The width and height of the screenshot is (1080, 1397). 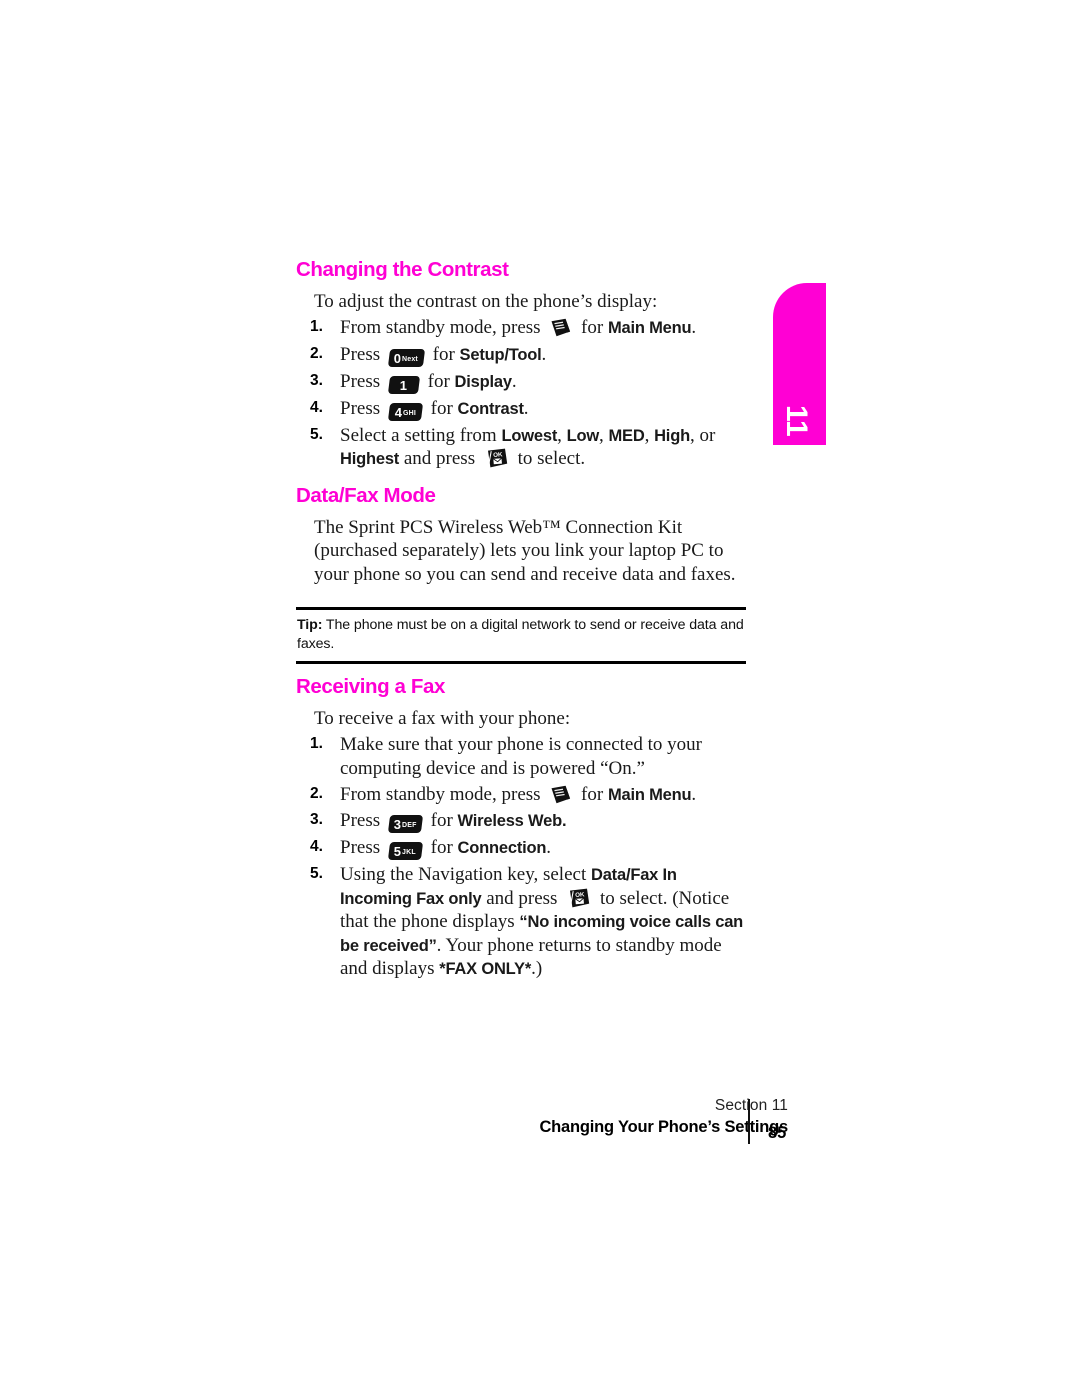 I want to click on phone-key-3-icon: 3DEF, so click(x=405, y=824).